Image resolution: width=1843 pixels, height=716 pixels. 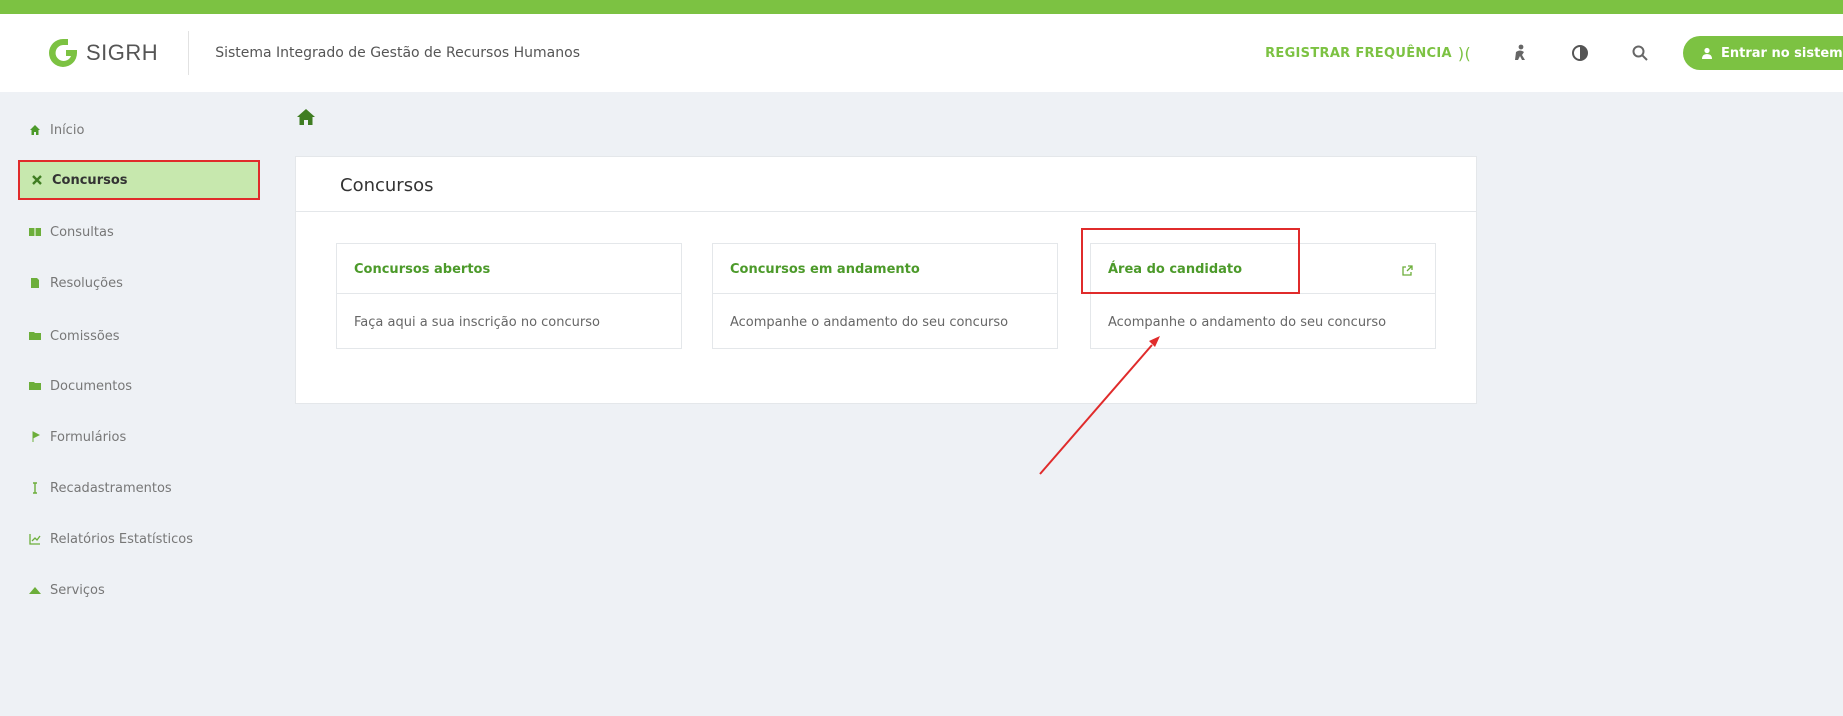 I want to click on sigrh-logo-icon, so click(x=63, y=53).